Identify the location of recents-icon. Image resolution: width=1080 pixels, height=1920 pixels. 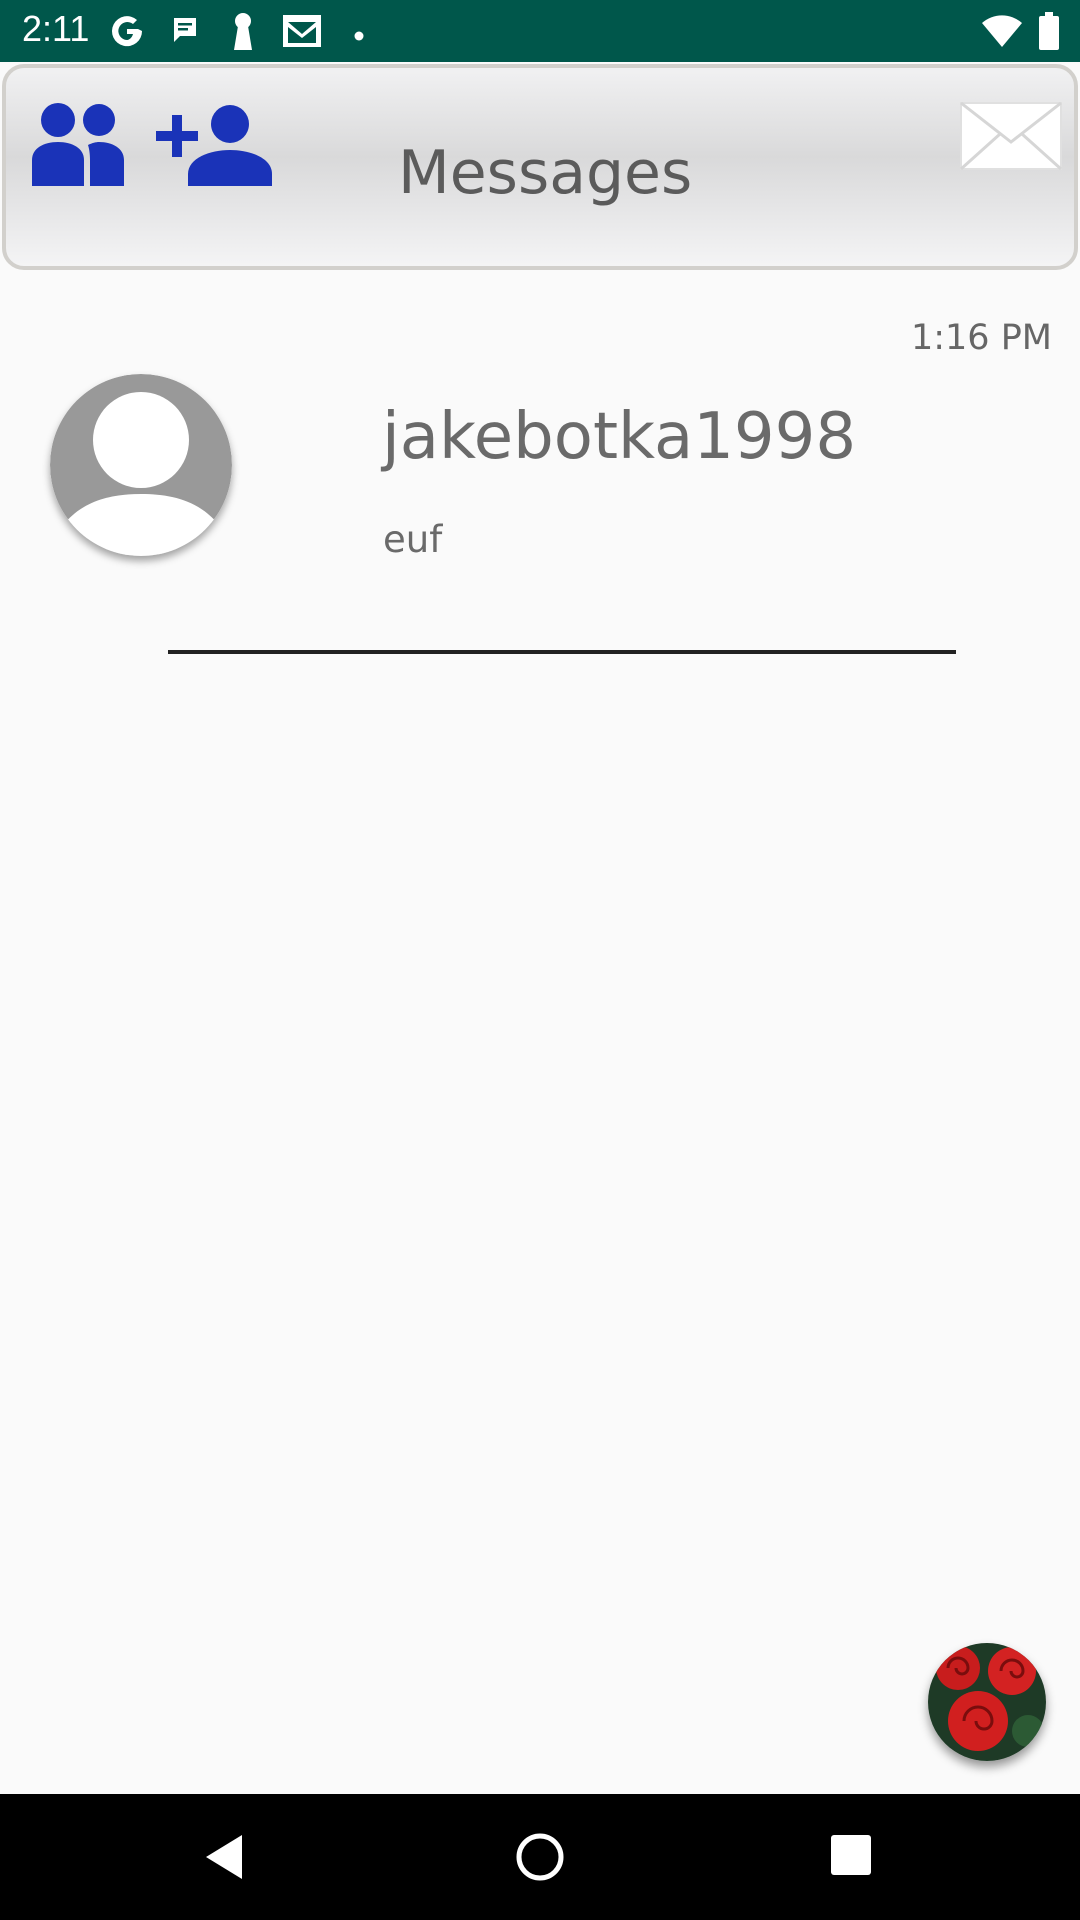
(851, 1857).